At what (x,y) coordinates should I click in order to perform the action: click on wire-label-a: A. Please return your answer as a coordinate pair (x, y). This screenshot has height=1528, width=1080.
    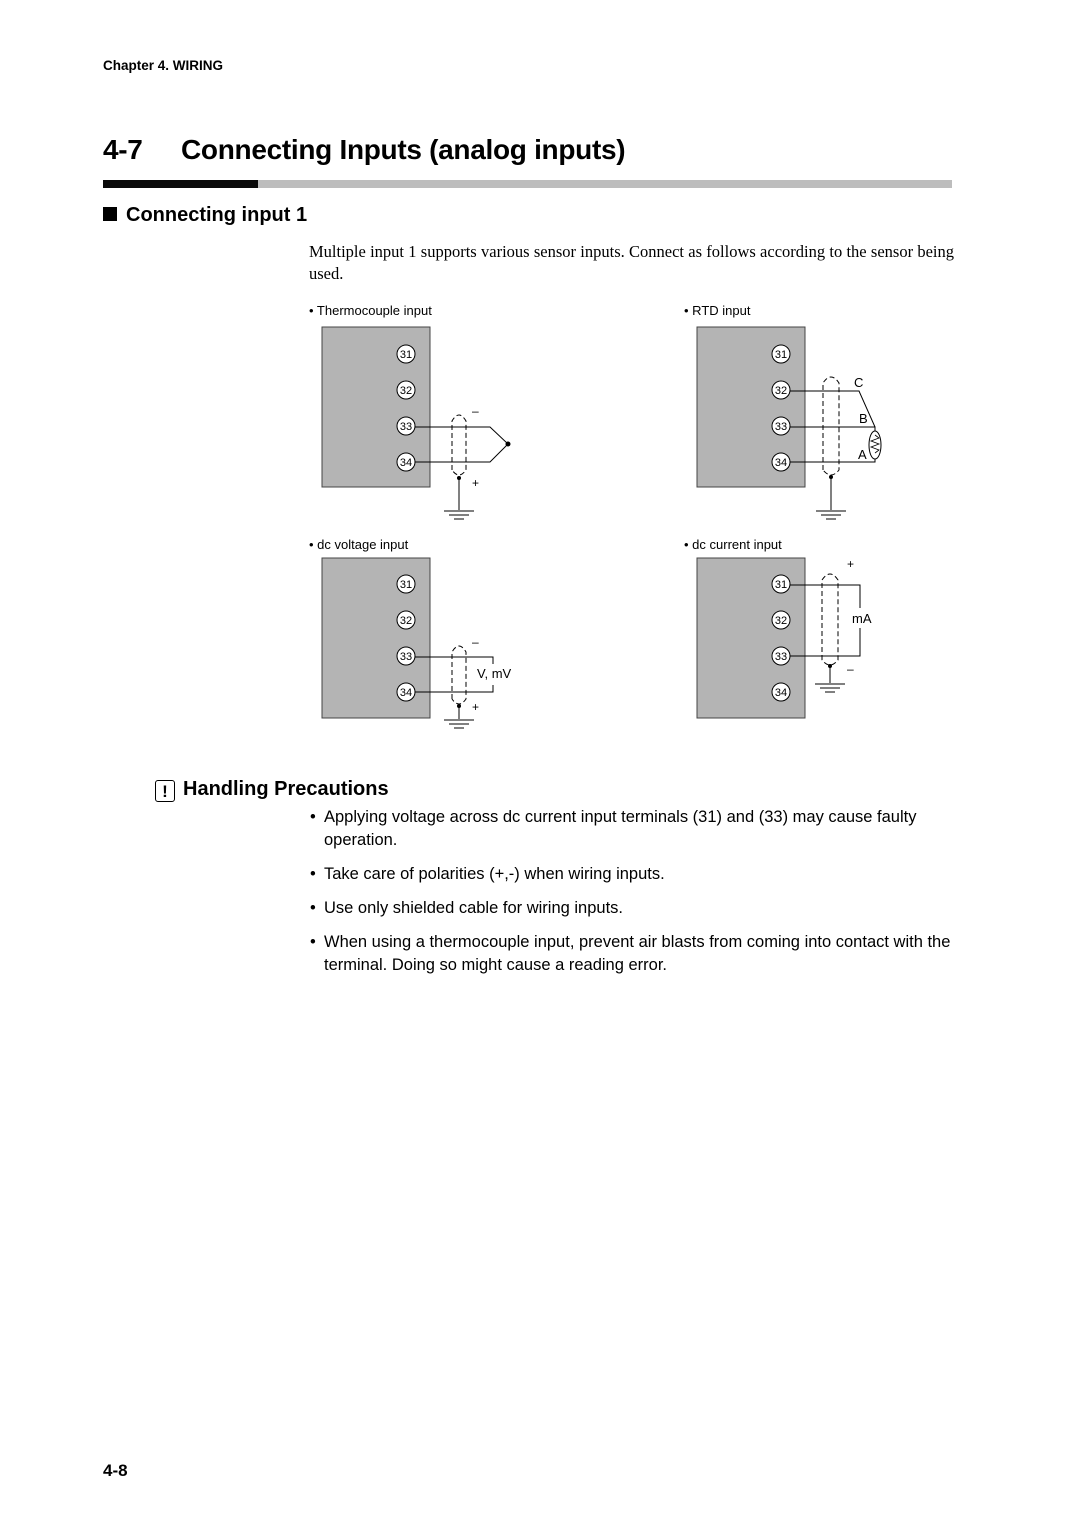
    Looking at the image, I should click on (862, 454).